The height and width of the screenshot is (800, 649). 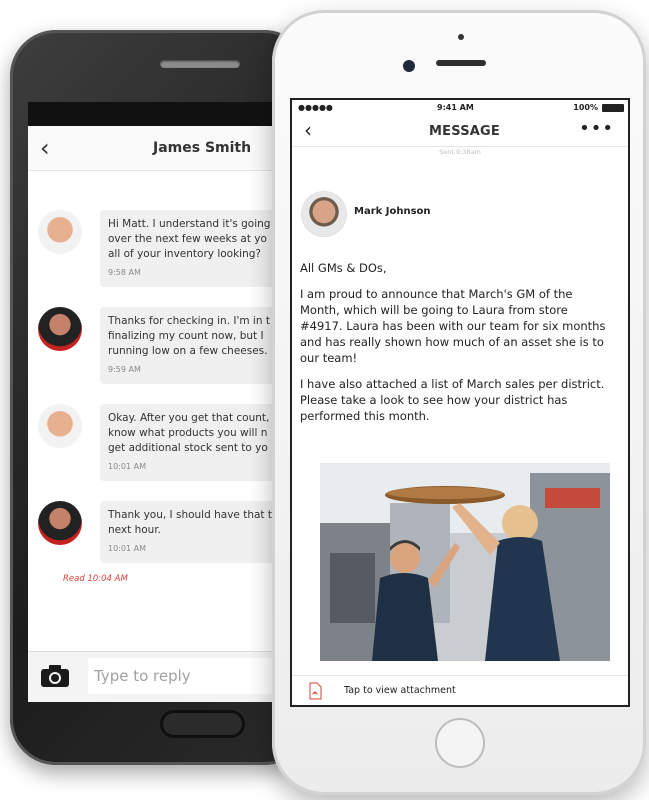 I want to click on reply-input: Type to reply, so click(x=193, y=676).